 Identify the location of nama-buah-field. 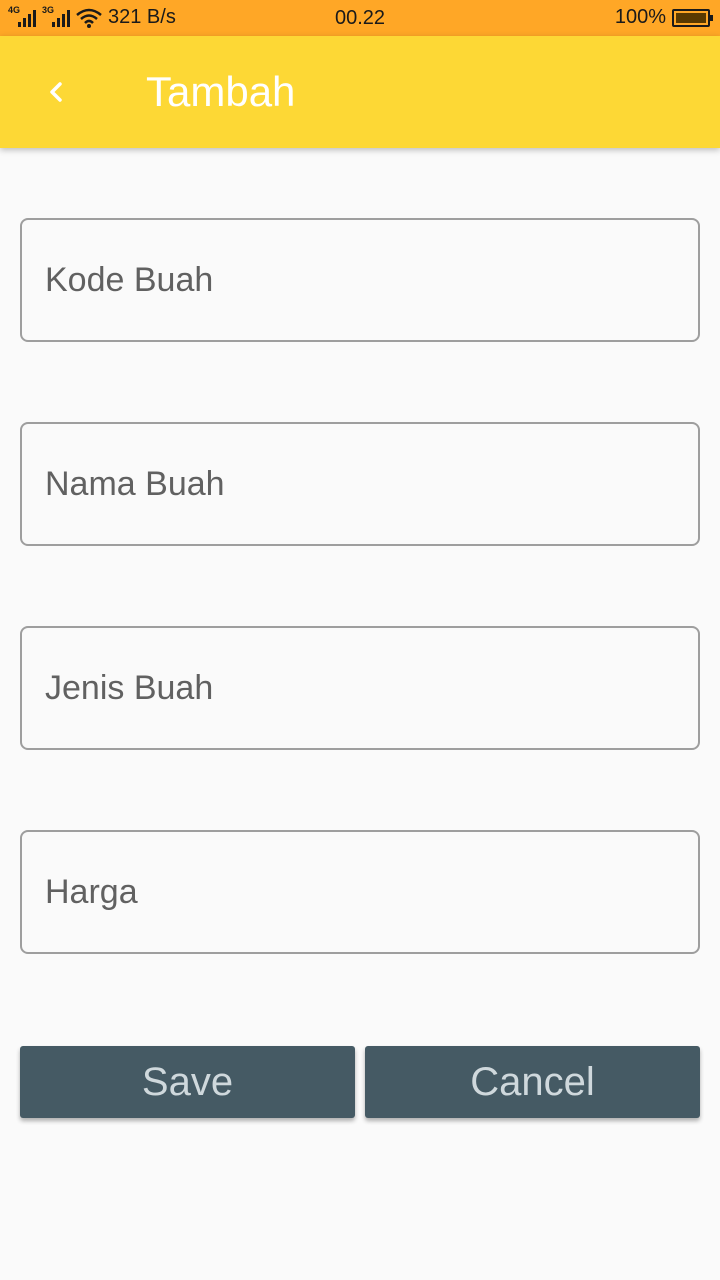
(360, 484).